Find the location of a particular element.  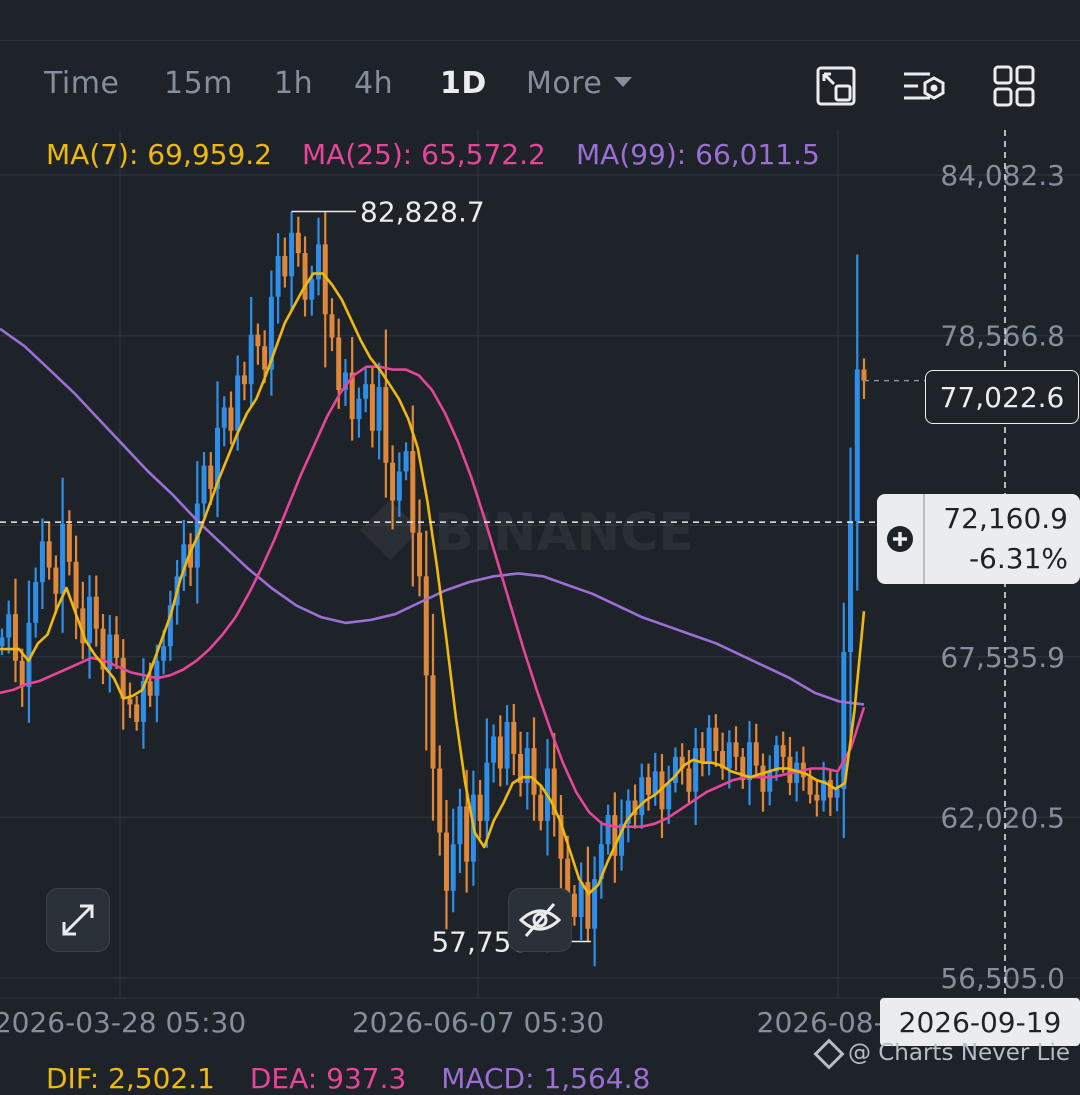

x-tick-label: 2026-03-28 05:30 is located at coordinates (123, 1022).